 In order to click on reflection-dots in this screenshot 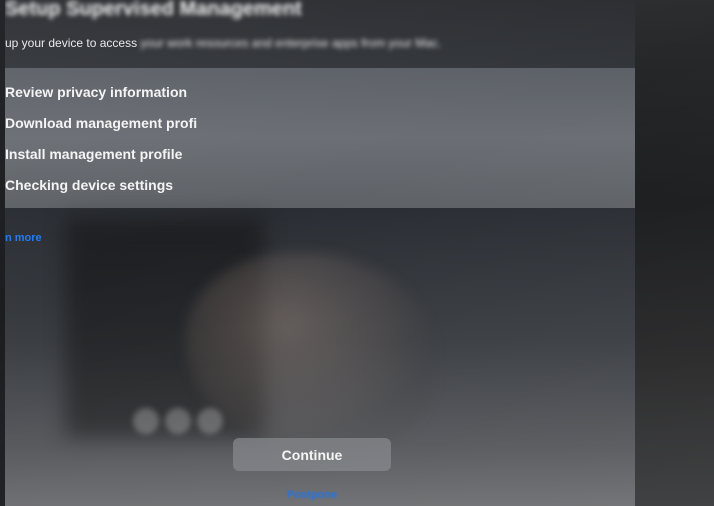, I will do `click(178, 421)`.